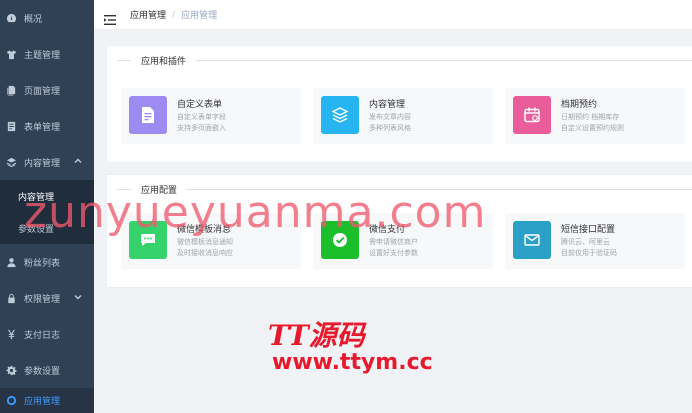 This screenshot has width=692, height=413. What do you see at coordinates (11, 401) in the screenshot?
I see `apps-icon` at bounding box center [11, 401].